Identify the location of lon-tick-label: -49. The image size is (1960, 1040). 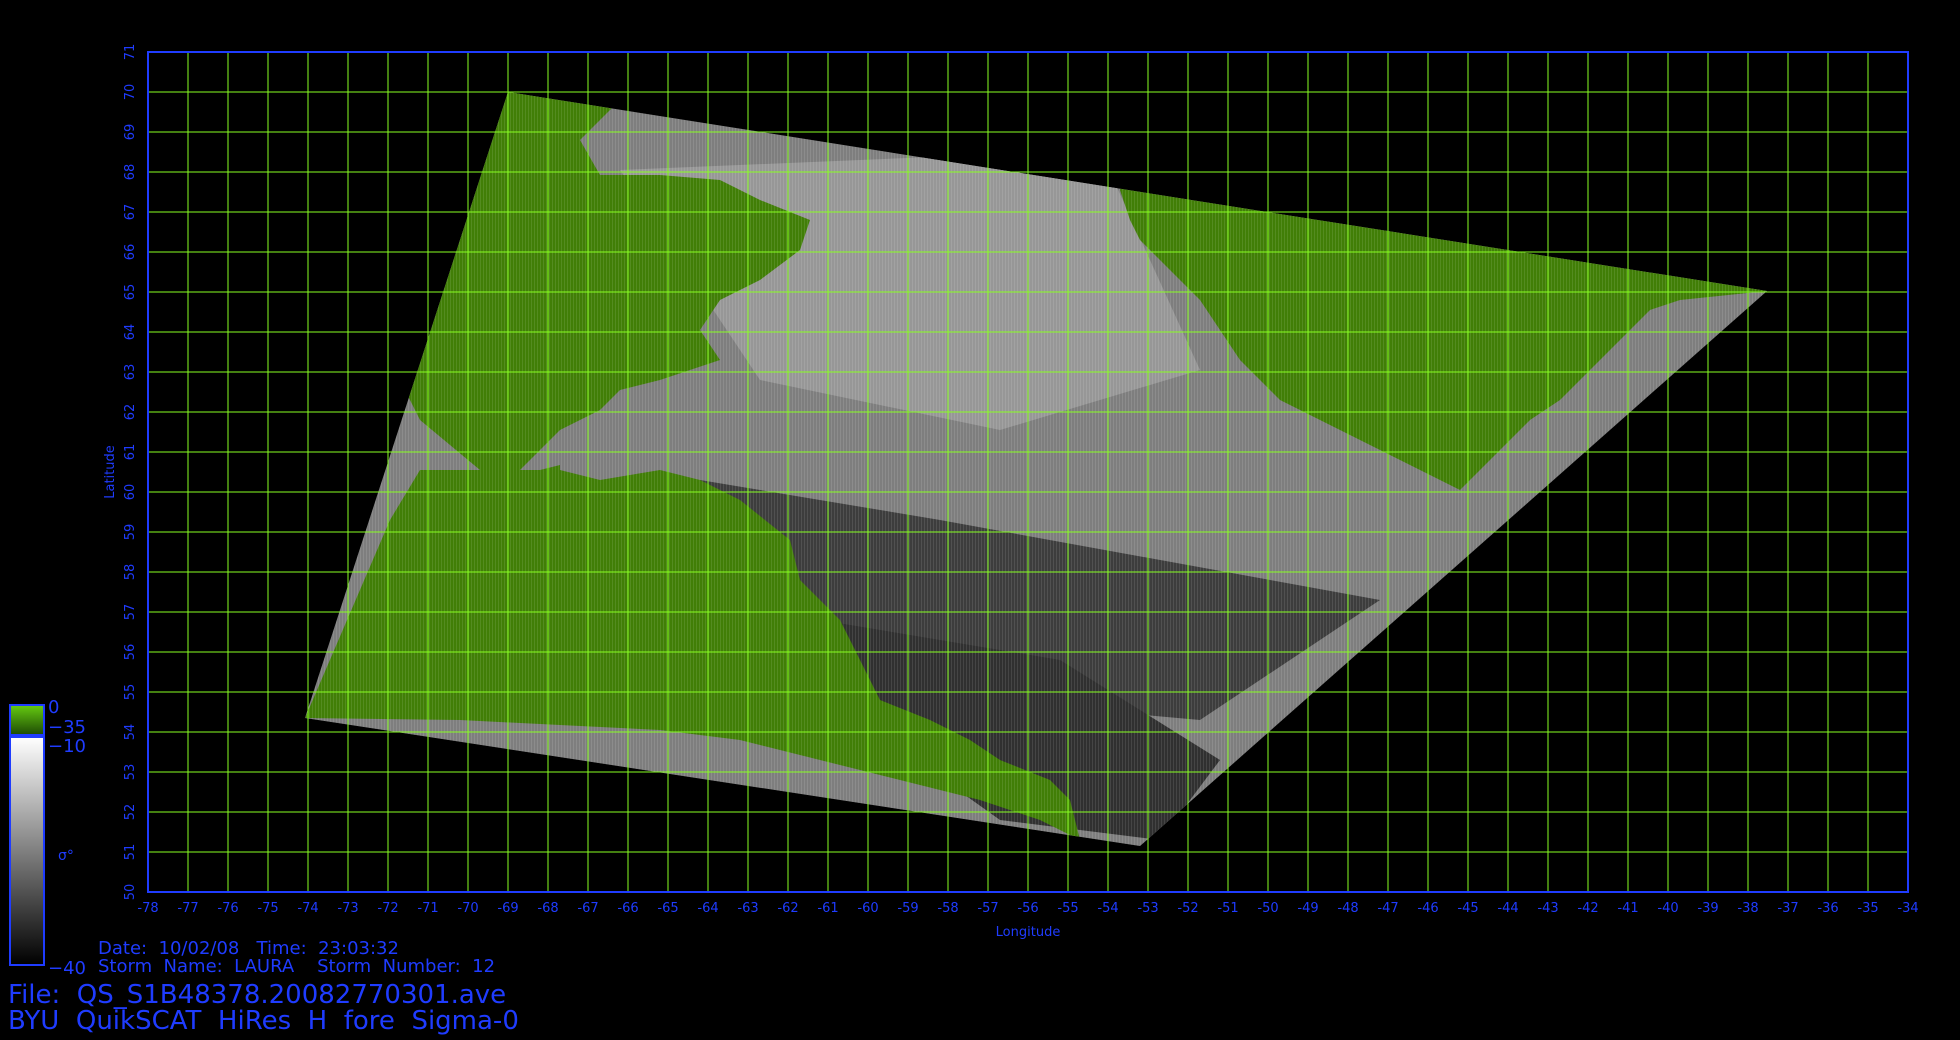
(1307, 908).